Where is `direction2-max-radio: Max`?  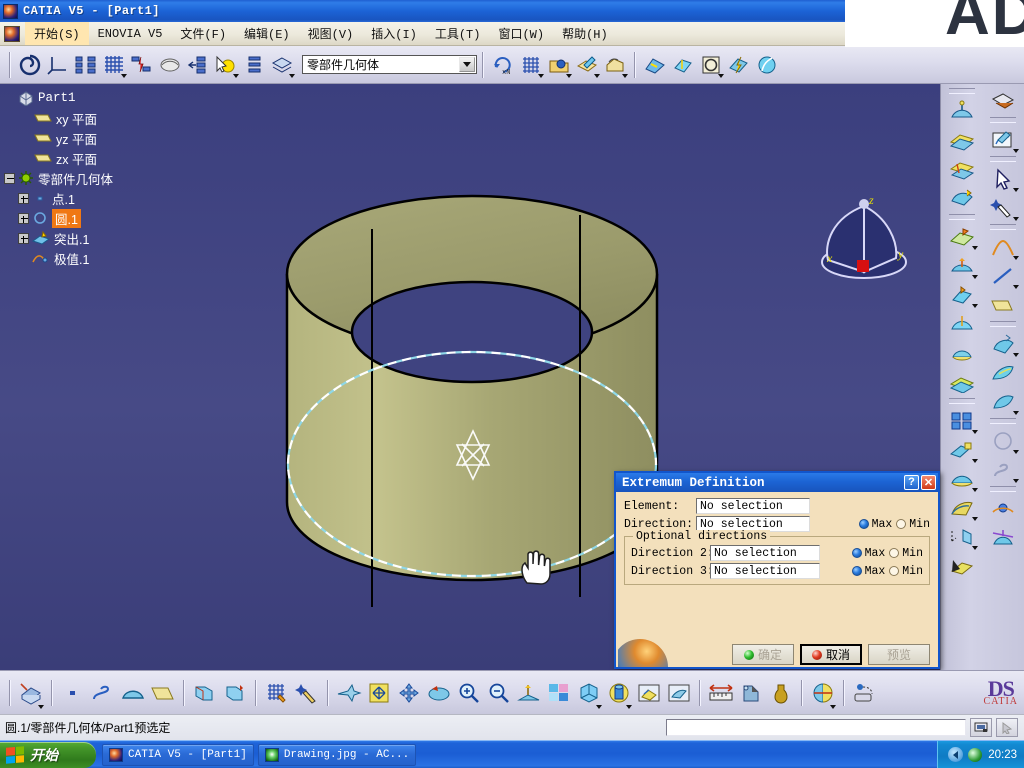
direction2-max-radio: Max is located at coordinates (868, 553).